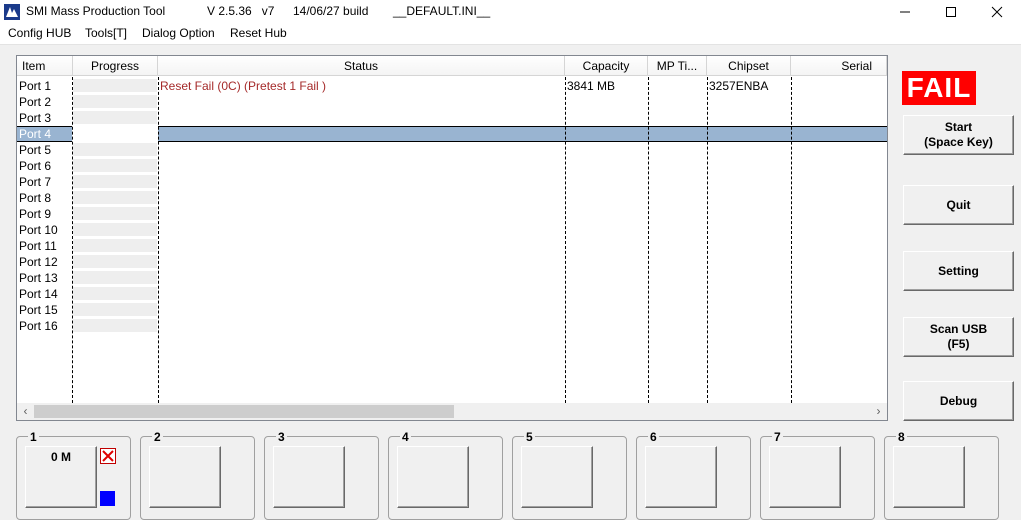 This screenshot has height=520, width=1021. What do you see at coordinates (452, 214) in the screenshot?
I see `table-row: Port 9` at bounding box center [452, 214].